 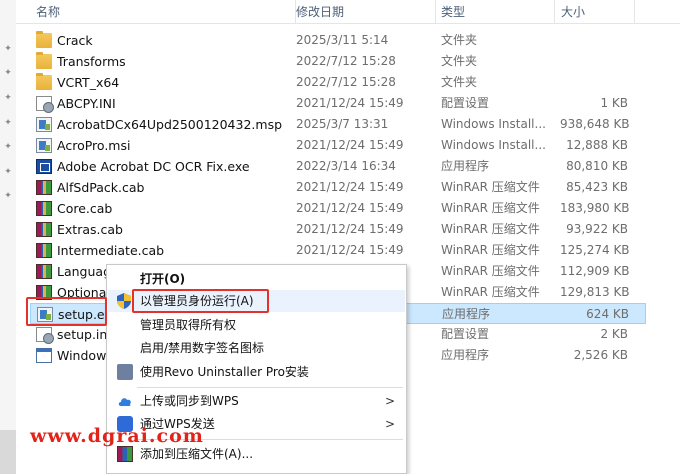 What do you see at coordinates (86, 103) in the screenshot?
I see `file-name: ABCPY.INI` at bounding box center [86, 103].